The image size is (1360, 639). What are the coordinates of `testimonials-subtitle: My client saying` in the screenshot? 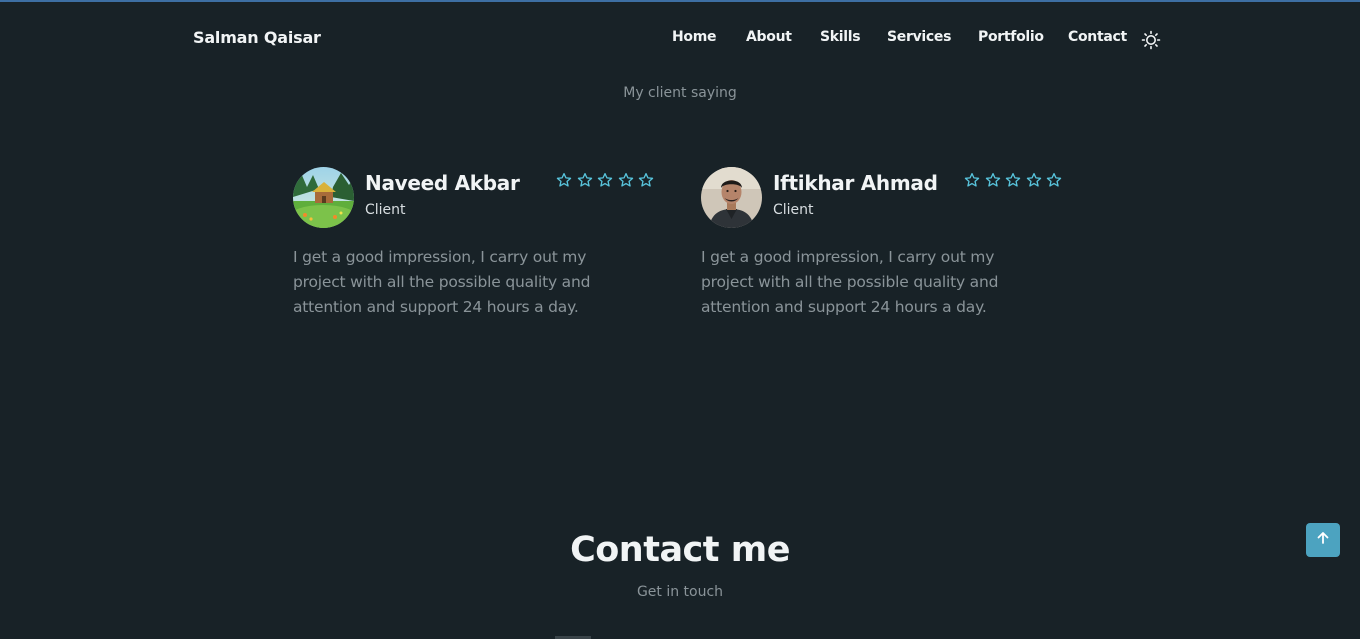 It's located at (680, 93).